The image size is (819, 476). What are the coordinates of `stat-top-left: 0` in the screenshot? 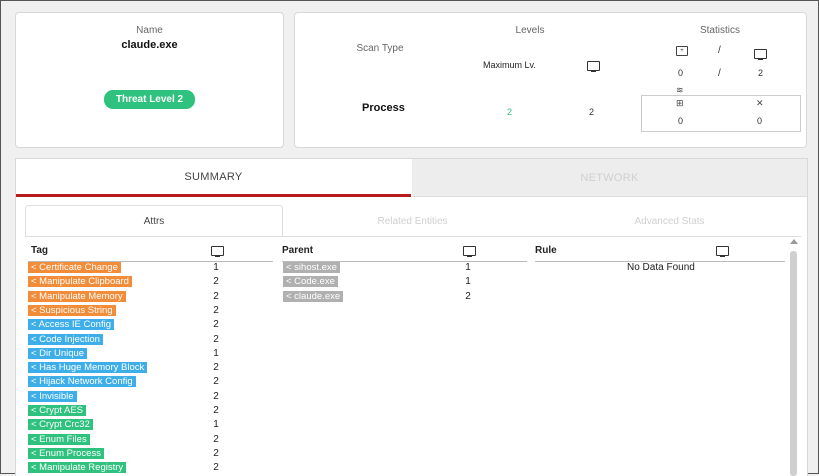 It's located at (681, 73).